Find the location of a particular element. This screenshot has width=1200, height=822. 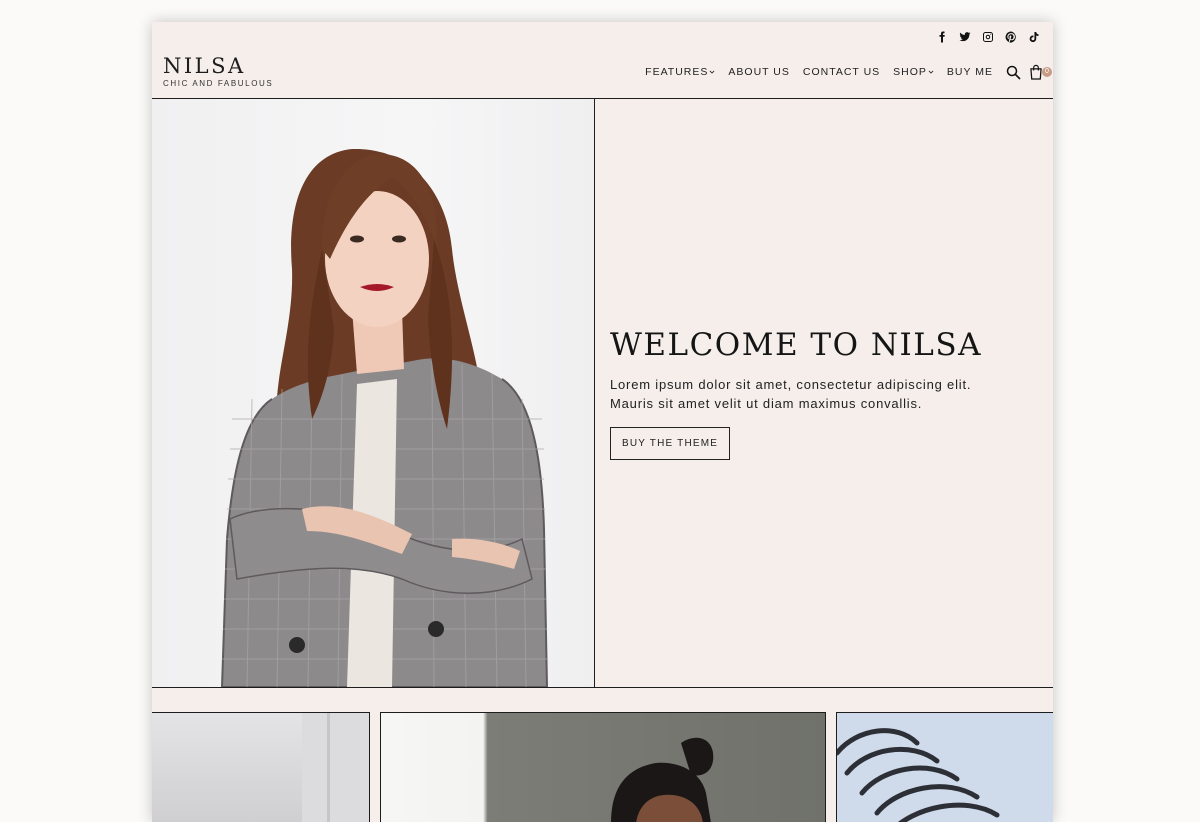

pinterest-icon is located at coordinates (1011, 37).